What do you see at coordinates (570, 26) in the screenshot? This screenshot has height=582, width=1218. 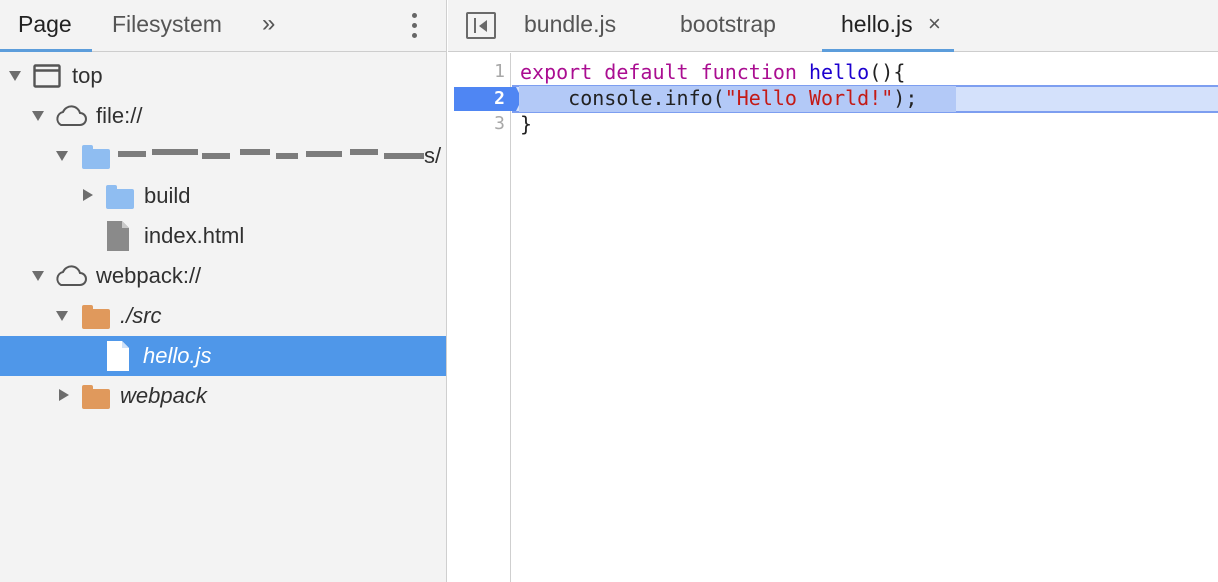 I see `tab-bundle-js: bundle.js` at bounding box center [570, 26].